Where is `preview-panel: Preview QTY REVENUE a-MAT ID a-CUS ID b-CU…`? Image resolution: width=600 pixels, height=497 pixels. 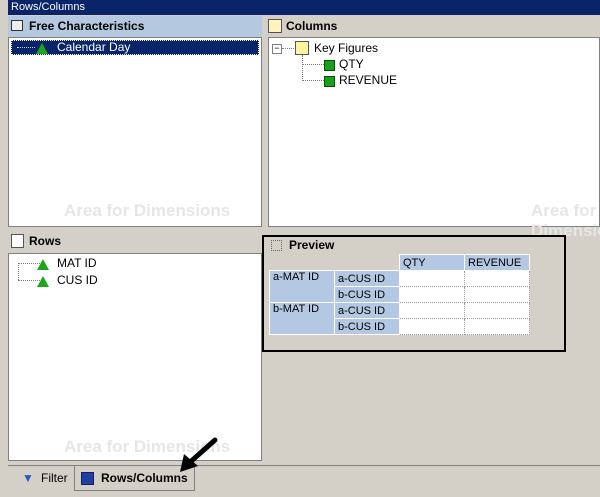 preview-panel: Preview QTY REVENUE a-MAT ID a-CUS ID b-CU… is located at coordinates (414, 293).